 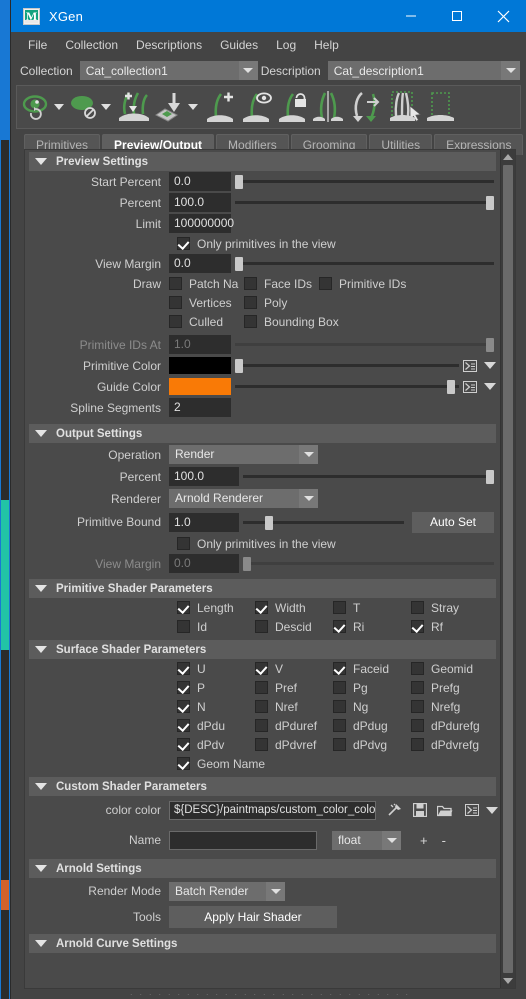 What do you see at coordinates (372, 745) in the screenshot?
I see `ss-dpdvg-checkbox: dPdvg` at bounding box center [372, 745].